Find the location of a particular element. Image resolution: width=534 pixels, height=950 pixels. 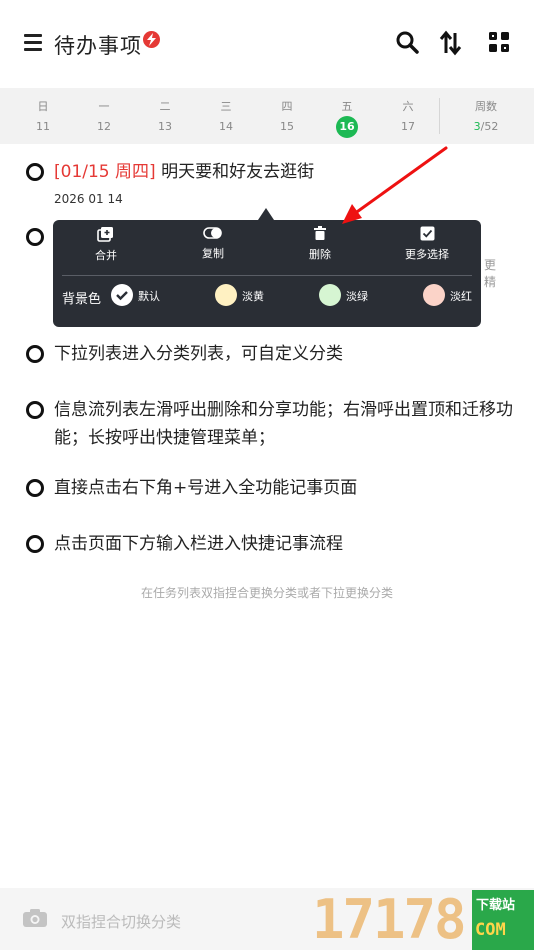

color-swatch-green is located at coordinates (330, 295).